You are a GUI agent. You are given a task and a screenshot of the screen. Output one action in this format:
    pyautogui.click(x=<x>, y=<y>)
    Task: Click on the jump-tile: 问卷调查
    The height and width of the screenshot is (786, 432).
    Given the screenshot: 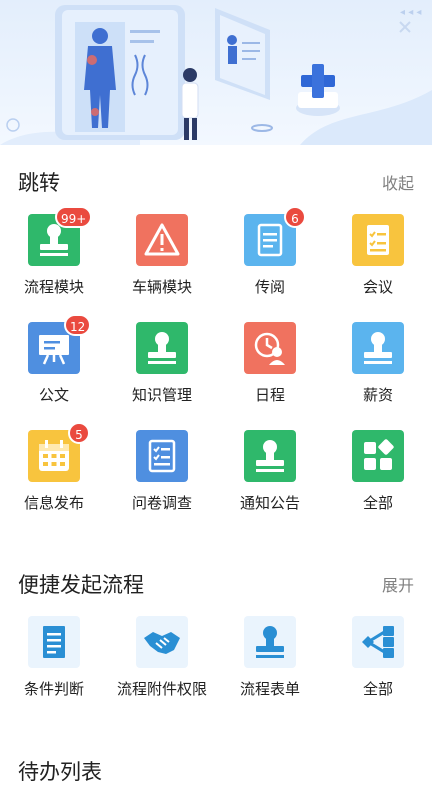 What is the action you would take?
    pyautogui.click(x=162, y=478)
    